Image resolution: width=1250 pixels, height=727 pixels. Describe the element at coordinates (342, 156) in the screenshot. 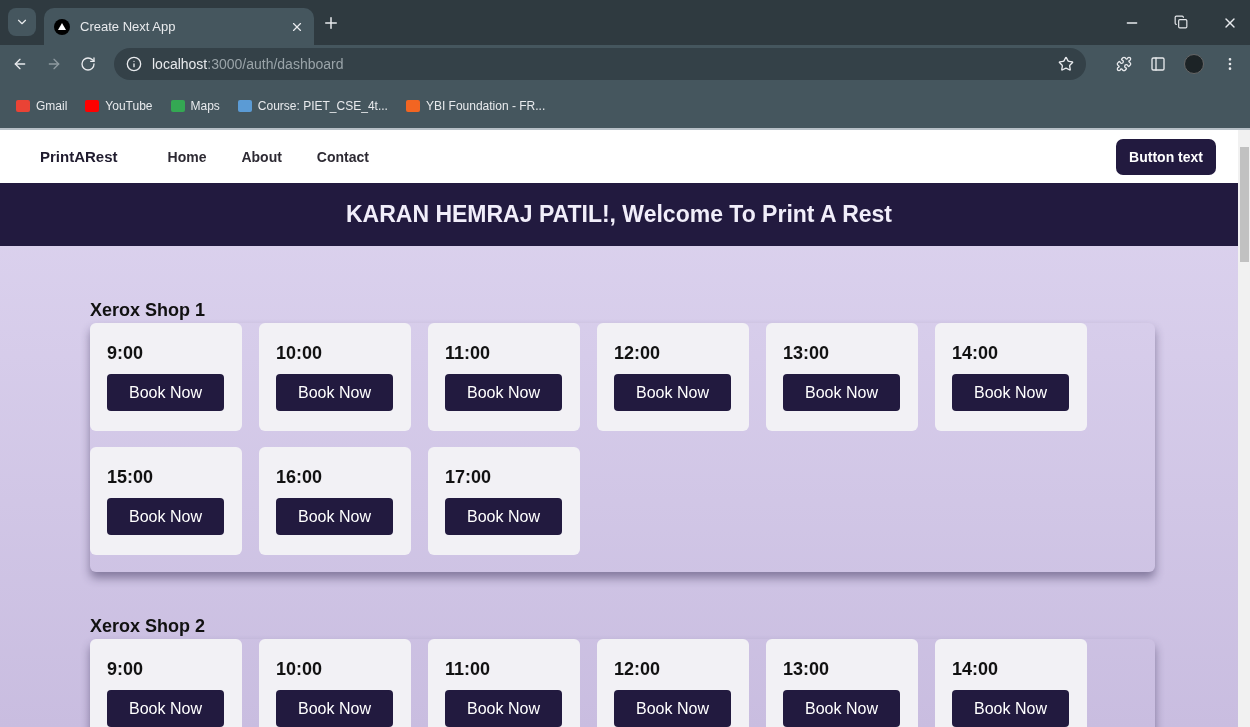

I see `nav-link: Contact` at that location.